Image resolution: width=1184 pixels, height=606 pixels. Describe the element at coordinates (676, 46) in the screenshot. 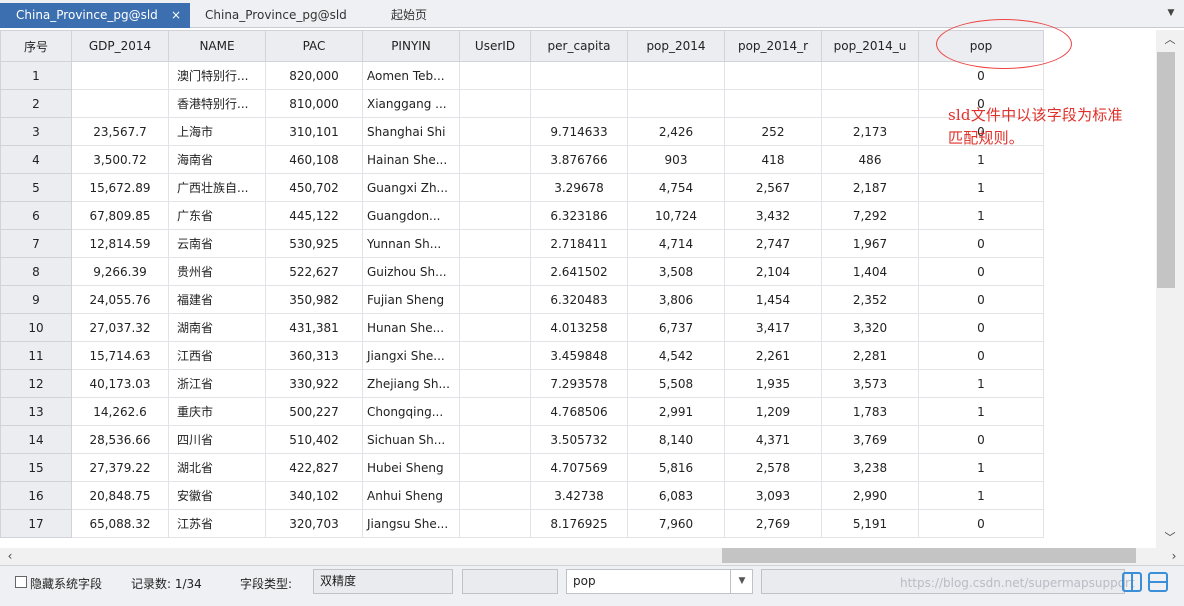

I see `column-header: pop_2014` at that location.